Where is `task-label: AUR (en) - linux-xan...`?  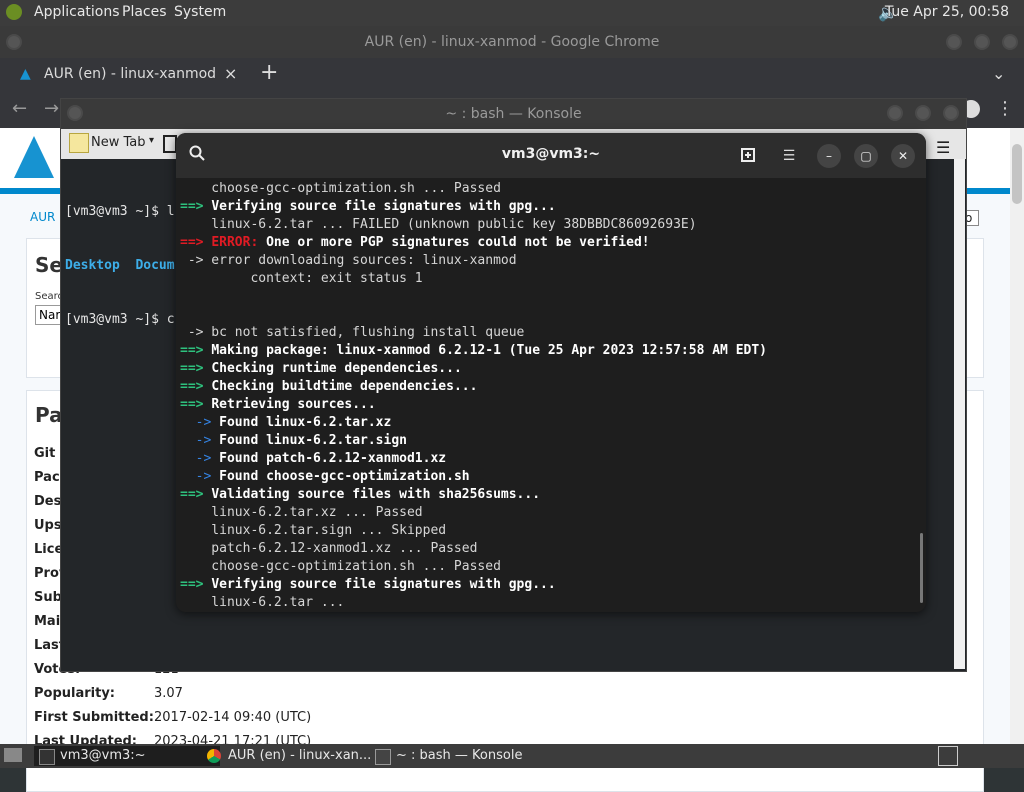 task-label: AUR (en) - linux-xan... is located at coordinates (300, 755).